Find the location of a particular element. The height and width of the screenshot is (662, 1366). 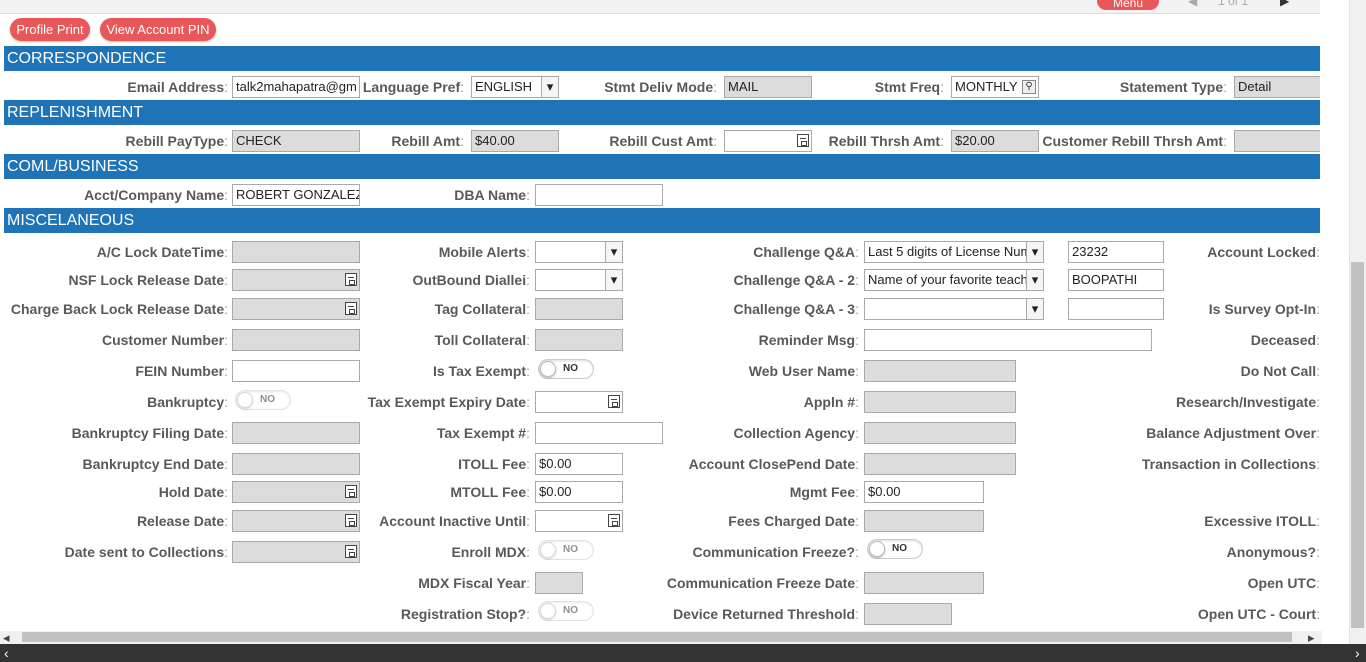

survey-opt-in-label: Is Survey Opt-In is located at coordinates (1208, 309).